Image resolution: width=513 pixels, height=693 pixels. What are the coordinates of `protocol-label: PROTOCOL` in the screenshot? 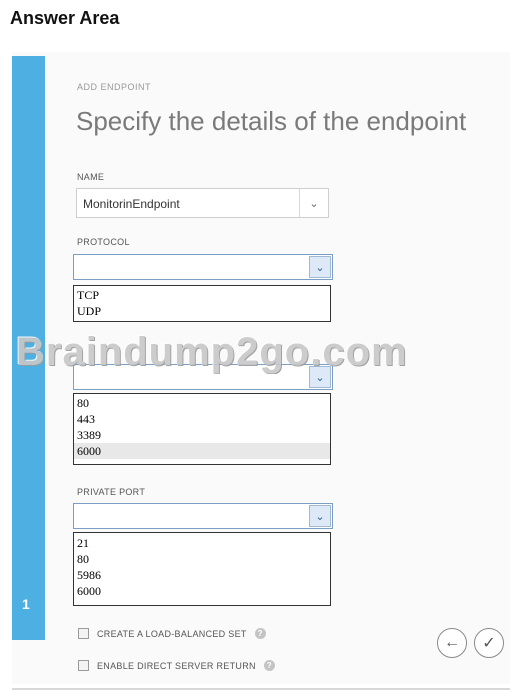 It's located at (103, 242).